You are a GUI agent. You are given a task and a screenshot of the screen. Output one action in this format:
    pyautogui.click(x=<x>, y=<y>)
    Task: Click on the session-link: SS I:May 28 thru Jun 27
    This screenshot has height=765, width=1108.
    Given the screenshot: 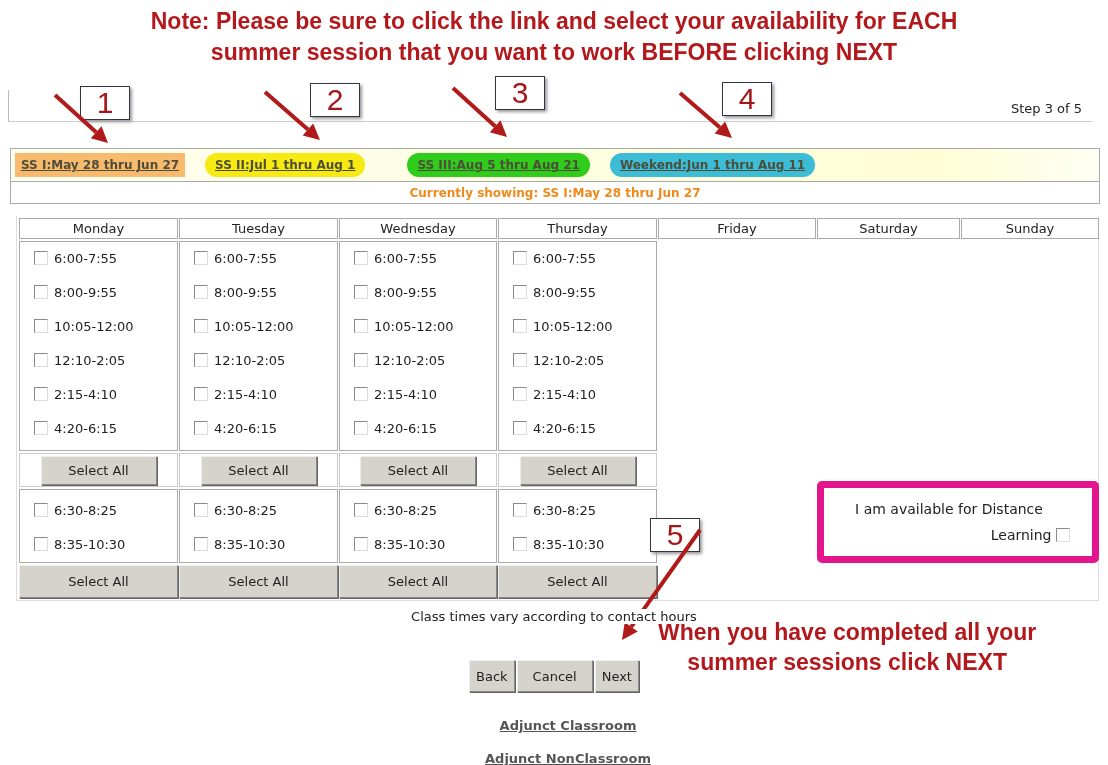 What is the action you would take?
    pyautogui.click(x=100, y=165)
    